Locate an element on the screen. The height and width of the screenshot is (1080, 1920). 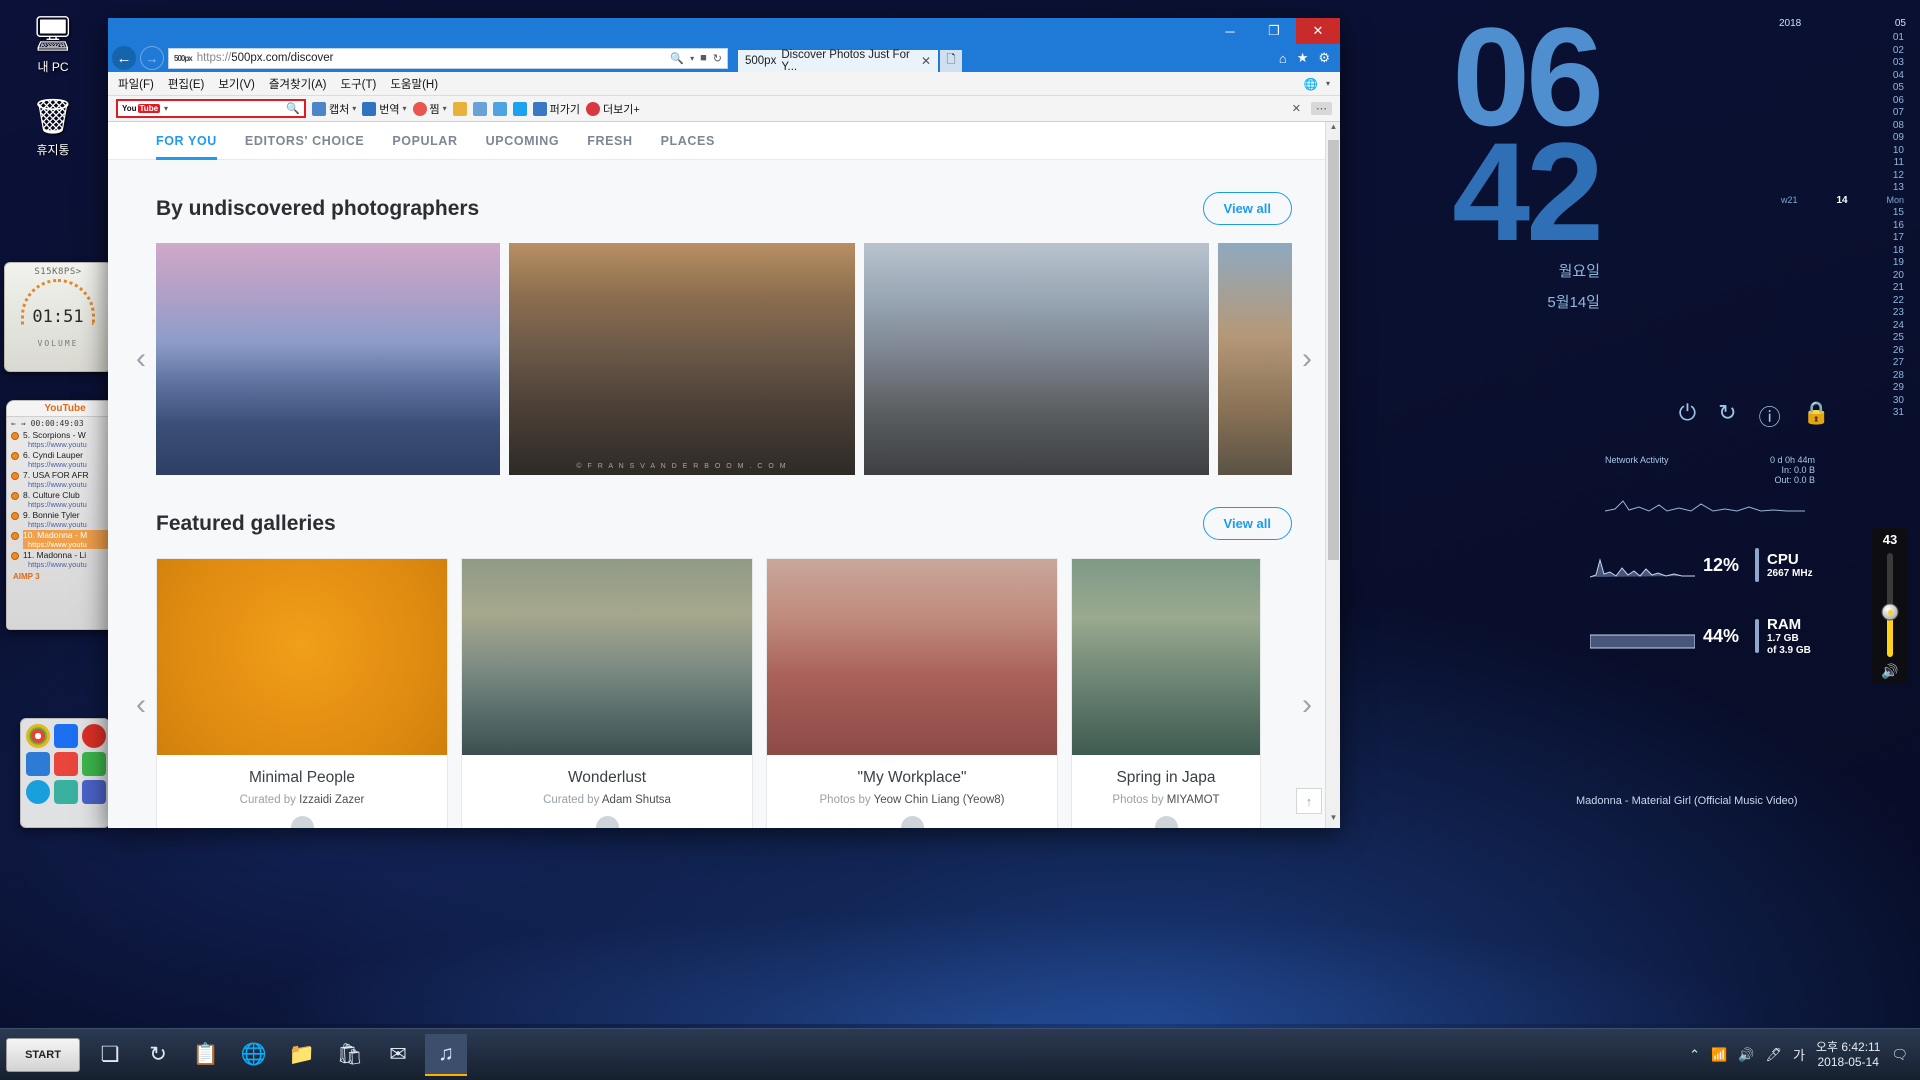
playlist-item: 6. Cyndi Lauper https://www.youtu is located at coordinates (65, 459).